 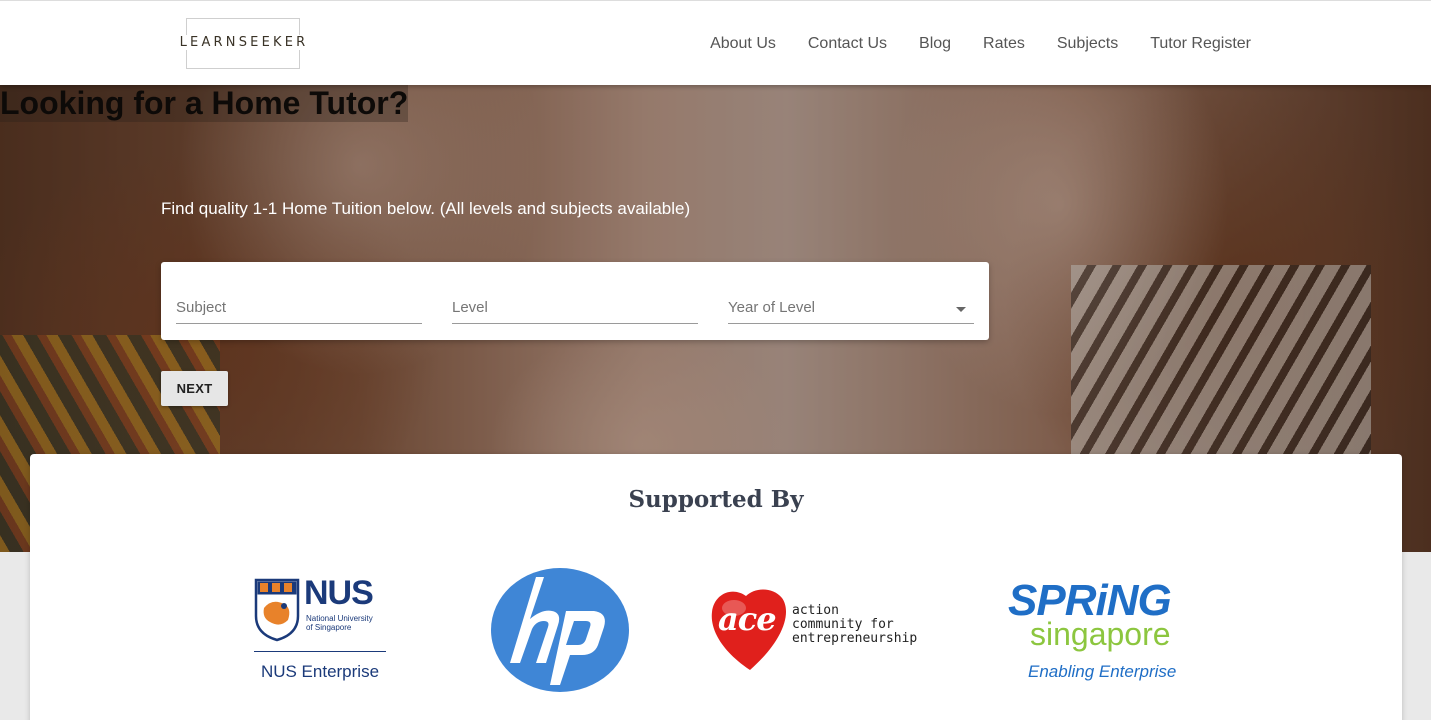 What do you see at coordinates (747, 619) in the screenshot?
I see `ace-wordmark: ace` at bounding box center [747, 619].